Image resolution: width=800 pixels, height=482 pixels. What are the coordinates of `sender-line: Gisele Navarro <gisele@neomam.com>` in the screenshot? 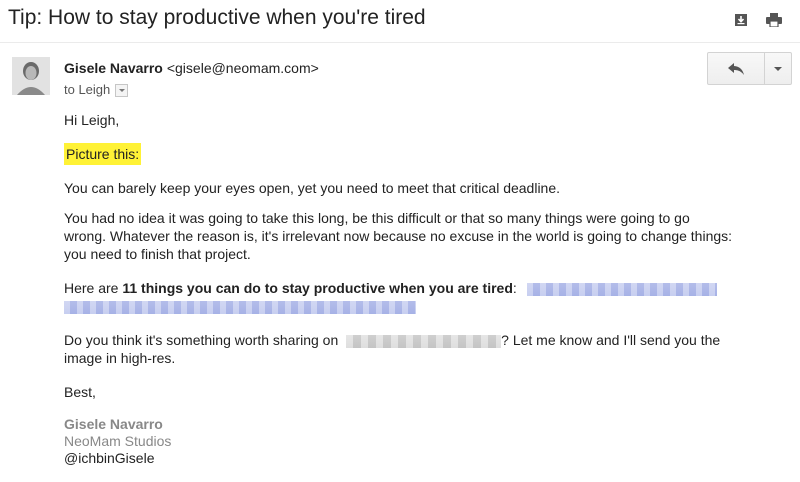 It's located at (191, 68).